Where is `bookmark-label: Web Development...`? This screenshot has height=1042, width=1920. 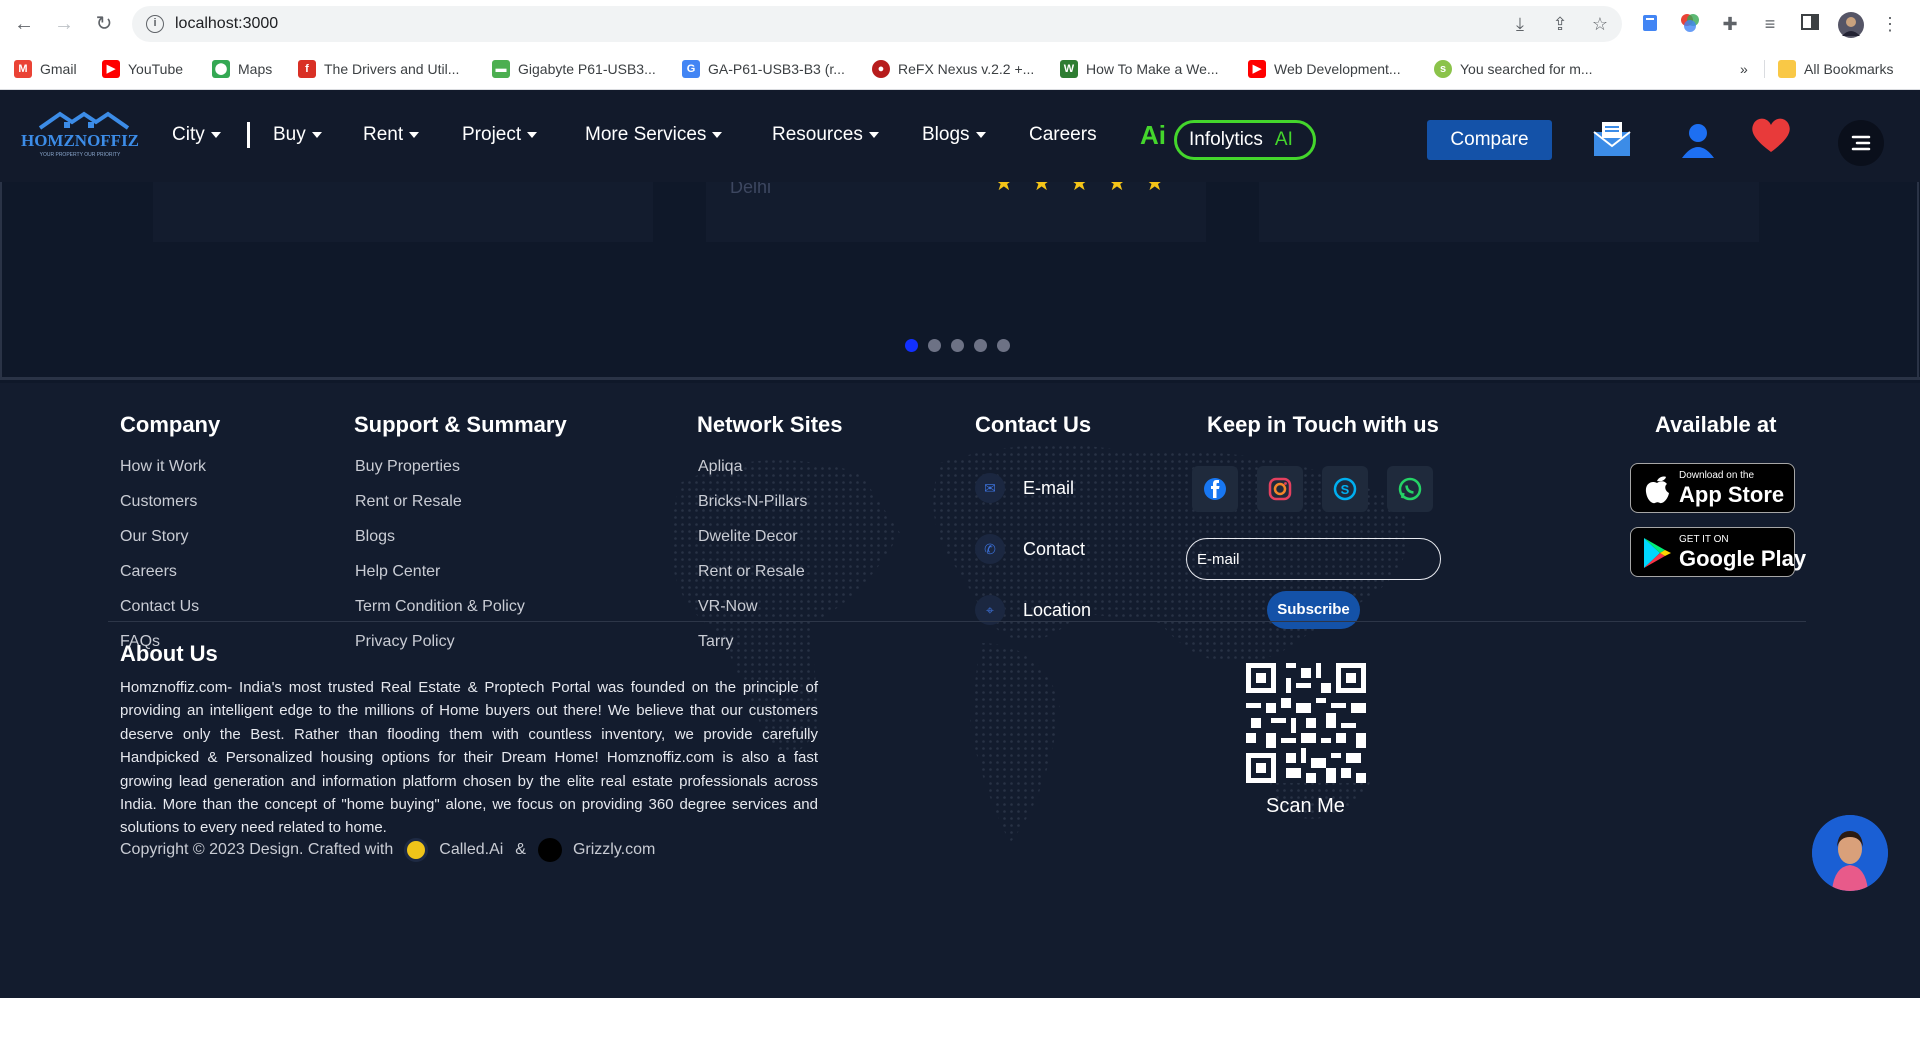 bookmark-label: Web Development... is located at coordinates (1337, 69).